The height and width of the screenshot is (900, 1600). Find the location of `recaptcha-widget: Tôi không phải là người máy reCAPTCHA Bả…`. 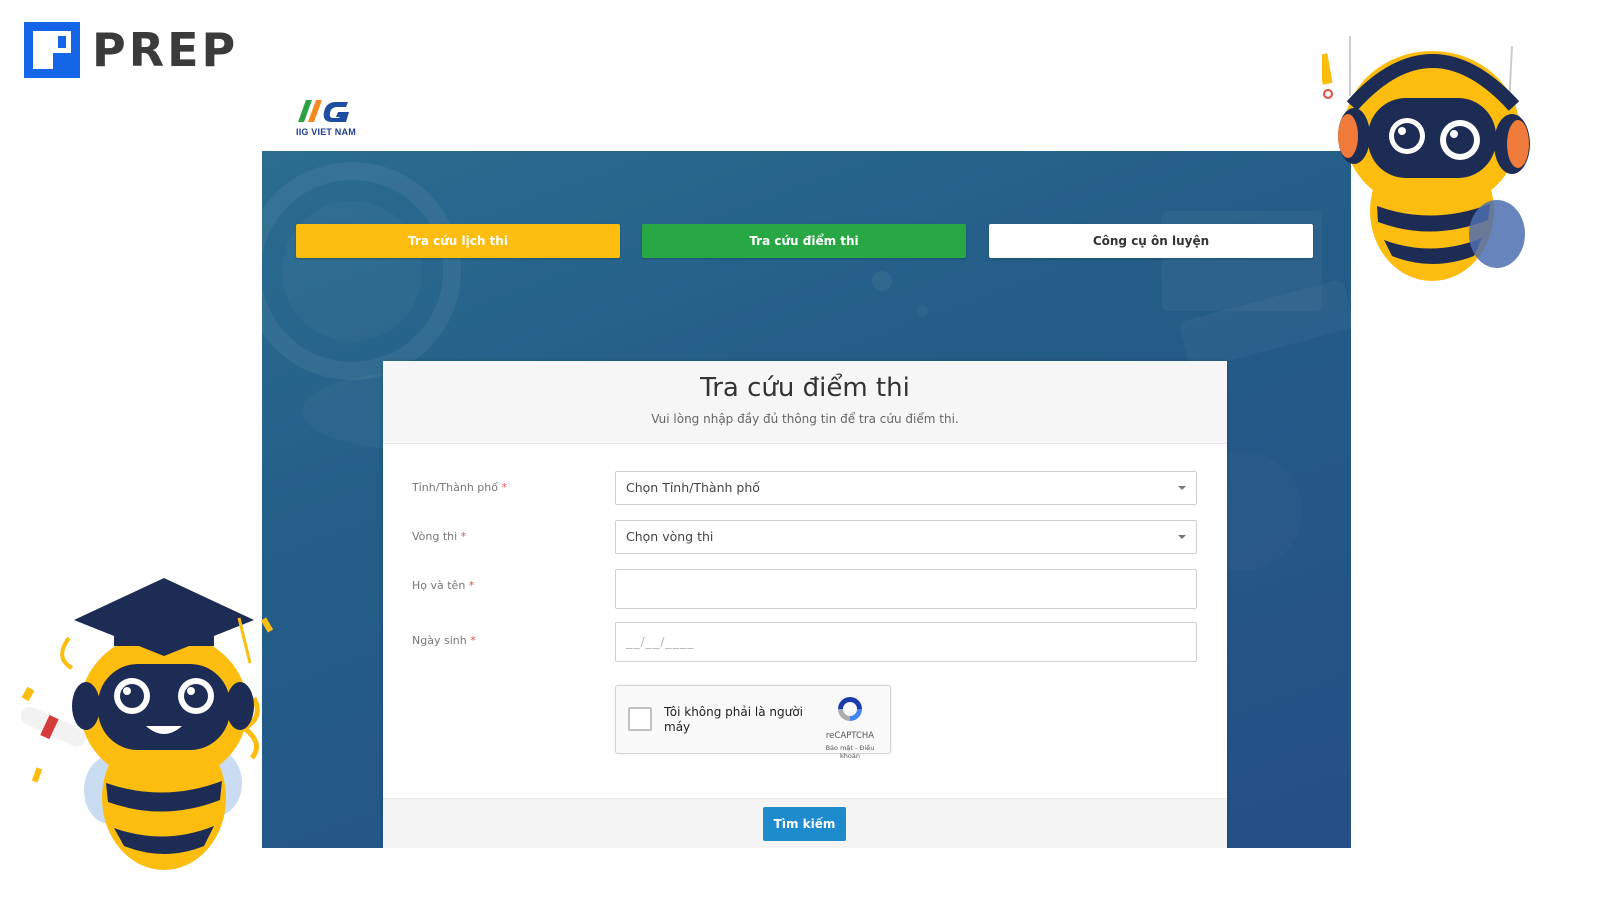

recaptcha-widget: Tôi không phải là người máy reCAPTCHA Bả… is located at coordinates (753, 722).